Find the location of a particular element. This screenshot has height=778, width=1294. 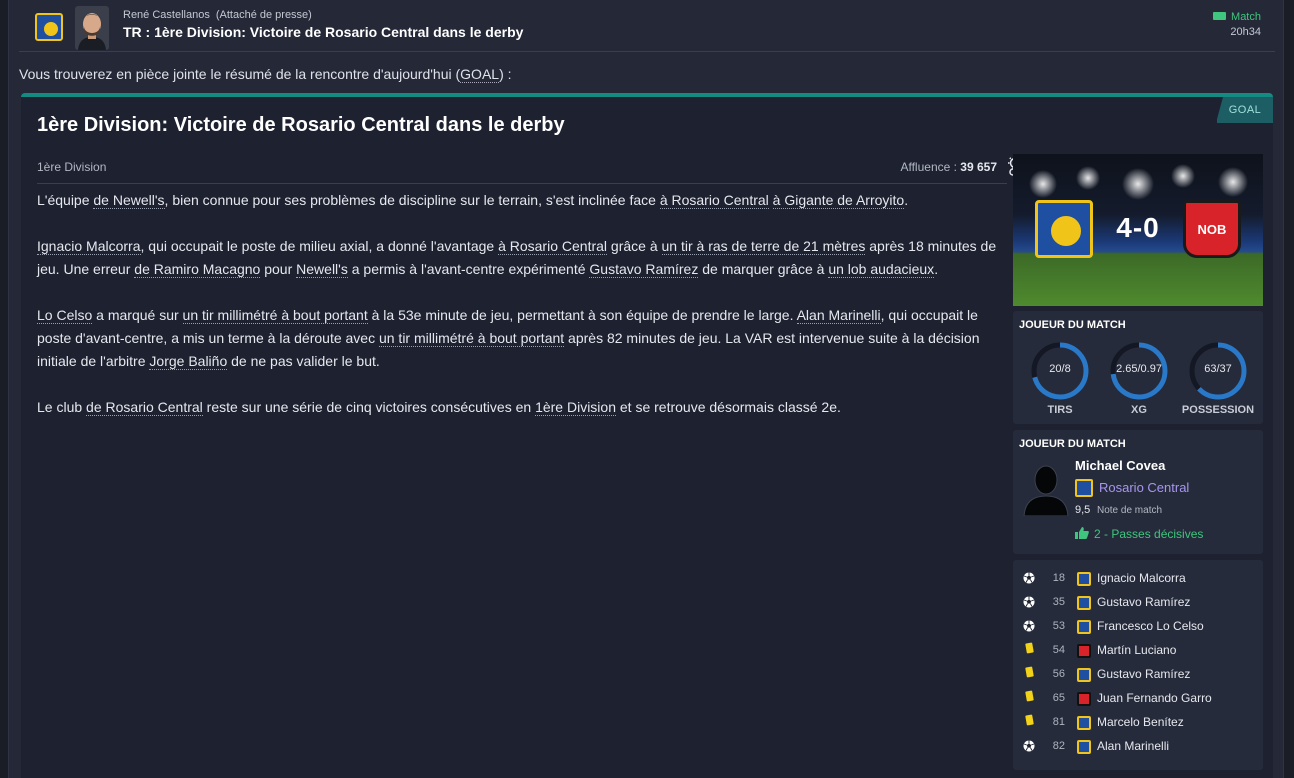

sender-name: René Castellanos is located at coordinates (166, 15).